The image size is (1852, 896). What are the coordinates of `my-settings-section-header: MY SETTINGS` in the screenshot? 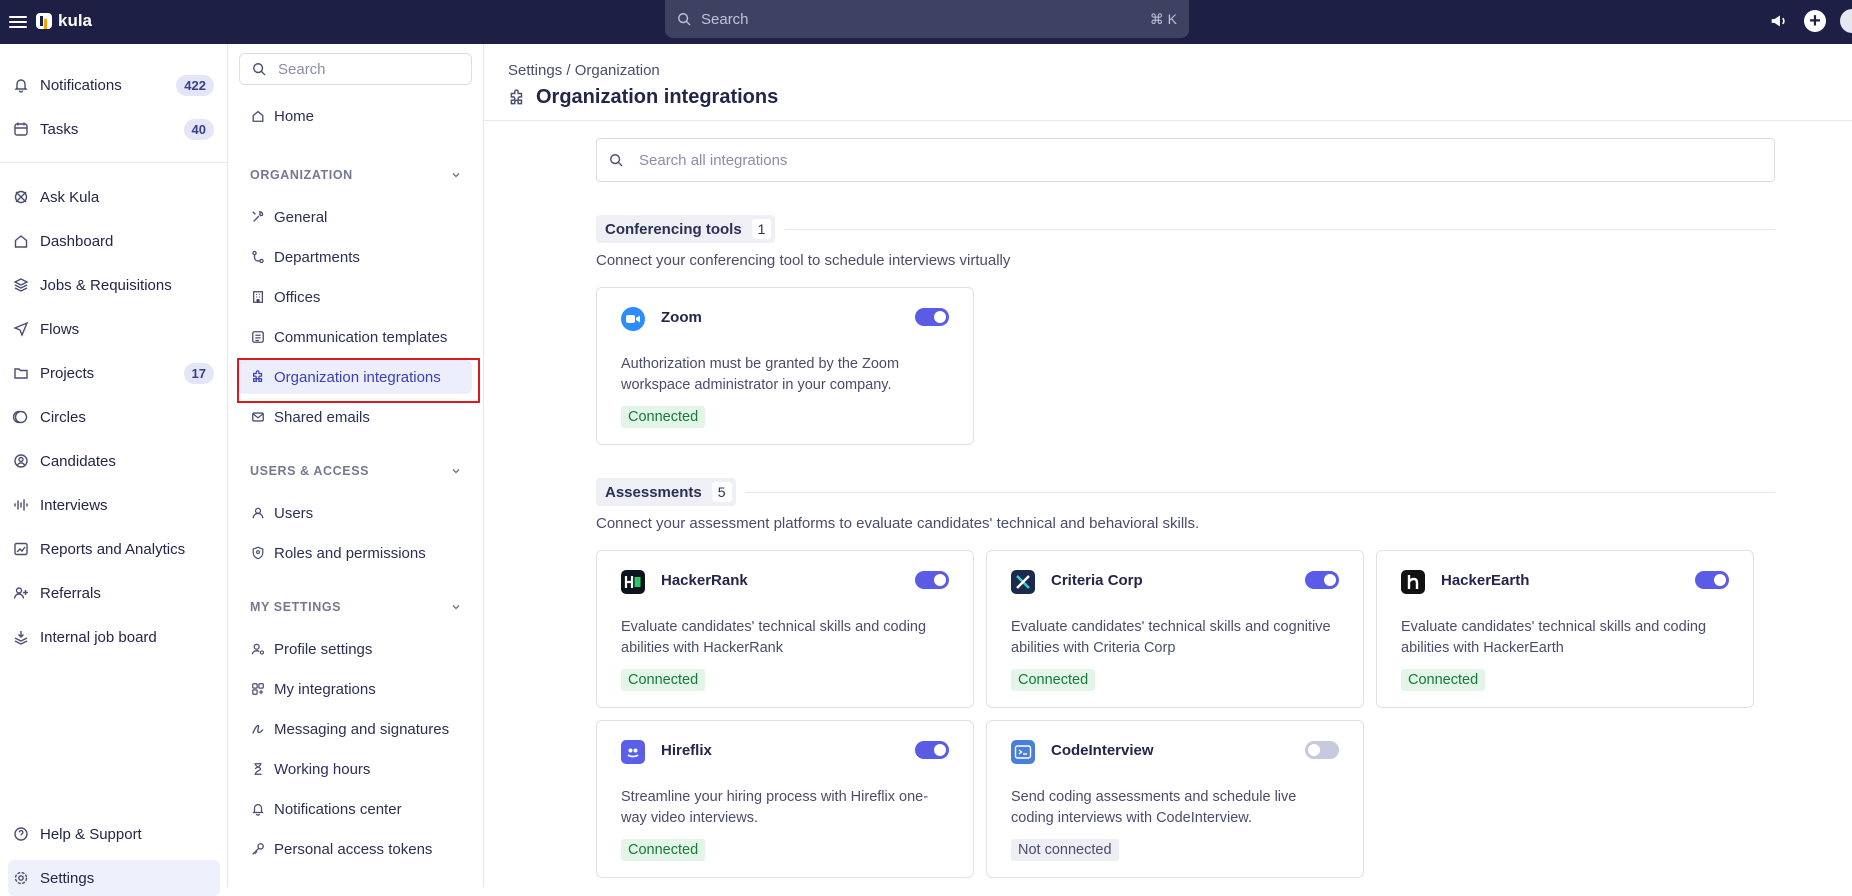 It's located at (361, 607).